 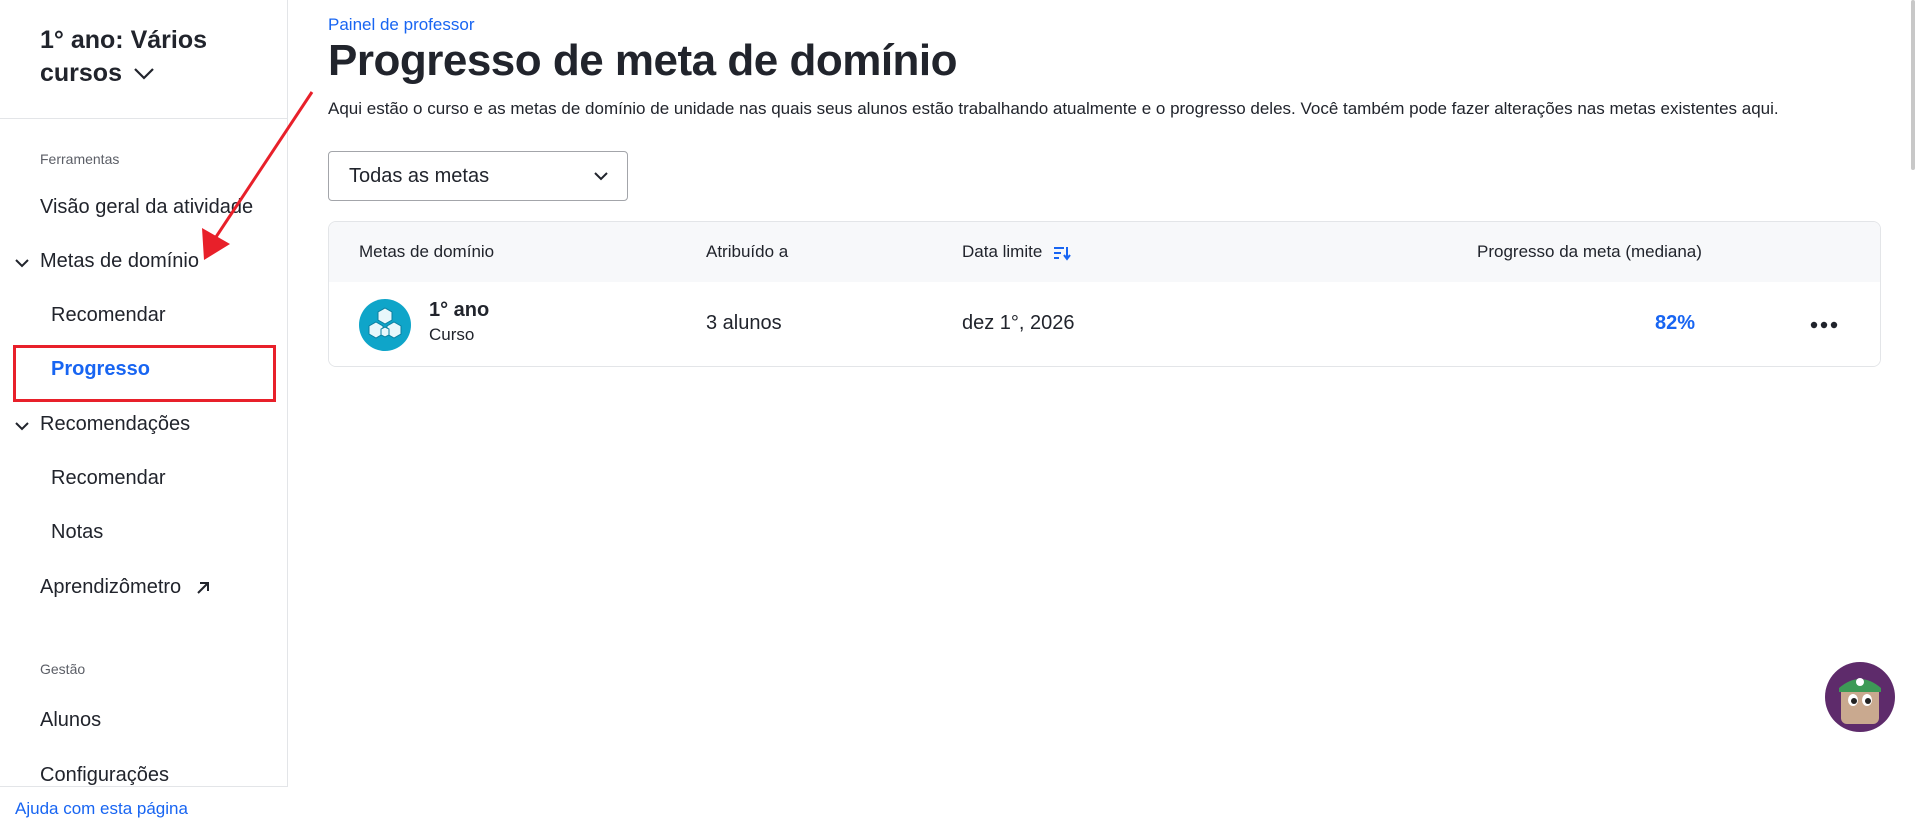 What do you see at coordinates (744, 323) in the screenshot?
I see `assigned-to: 3 alunos` at bounding box center [744, 323].